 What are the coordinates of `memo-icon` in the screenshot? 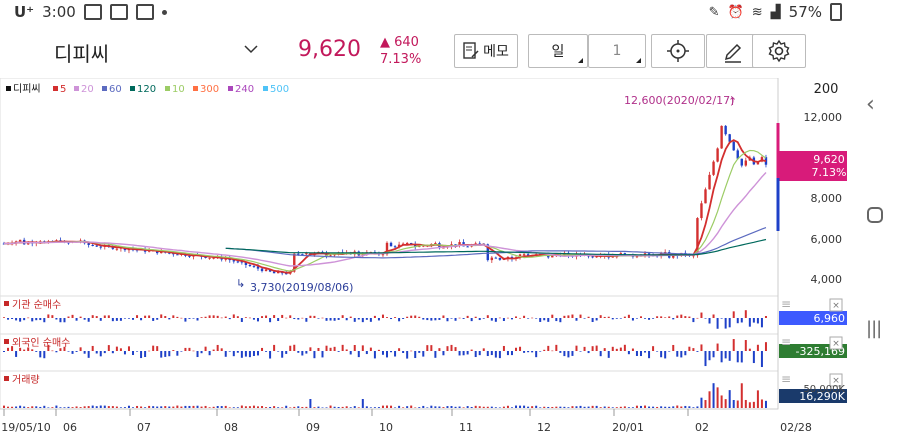 It's located at (471, 50).